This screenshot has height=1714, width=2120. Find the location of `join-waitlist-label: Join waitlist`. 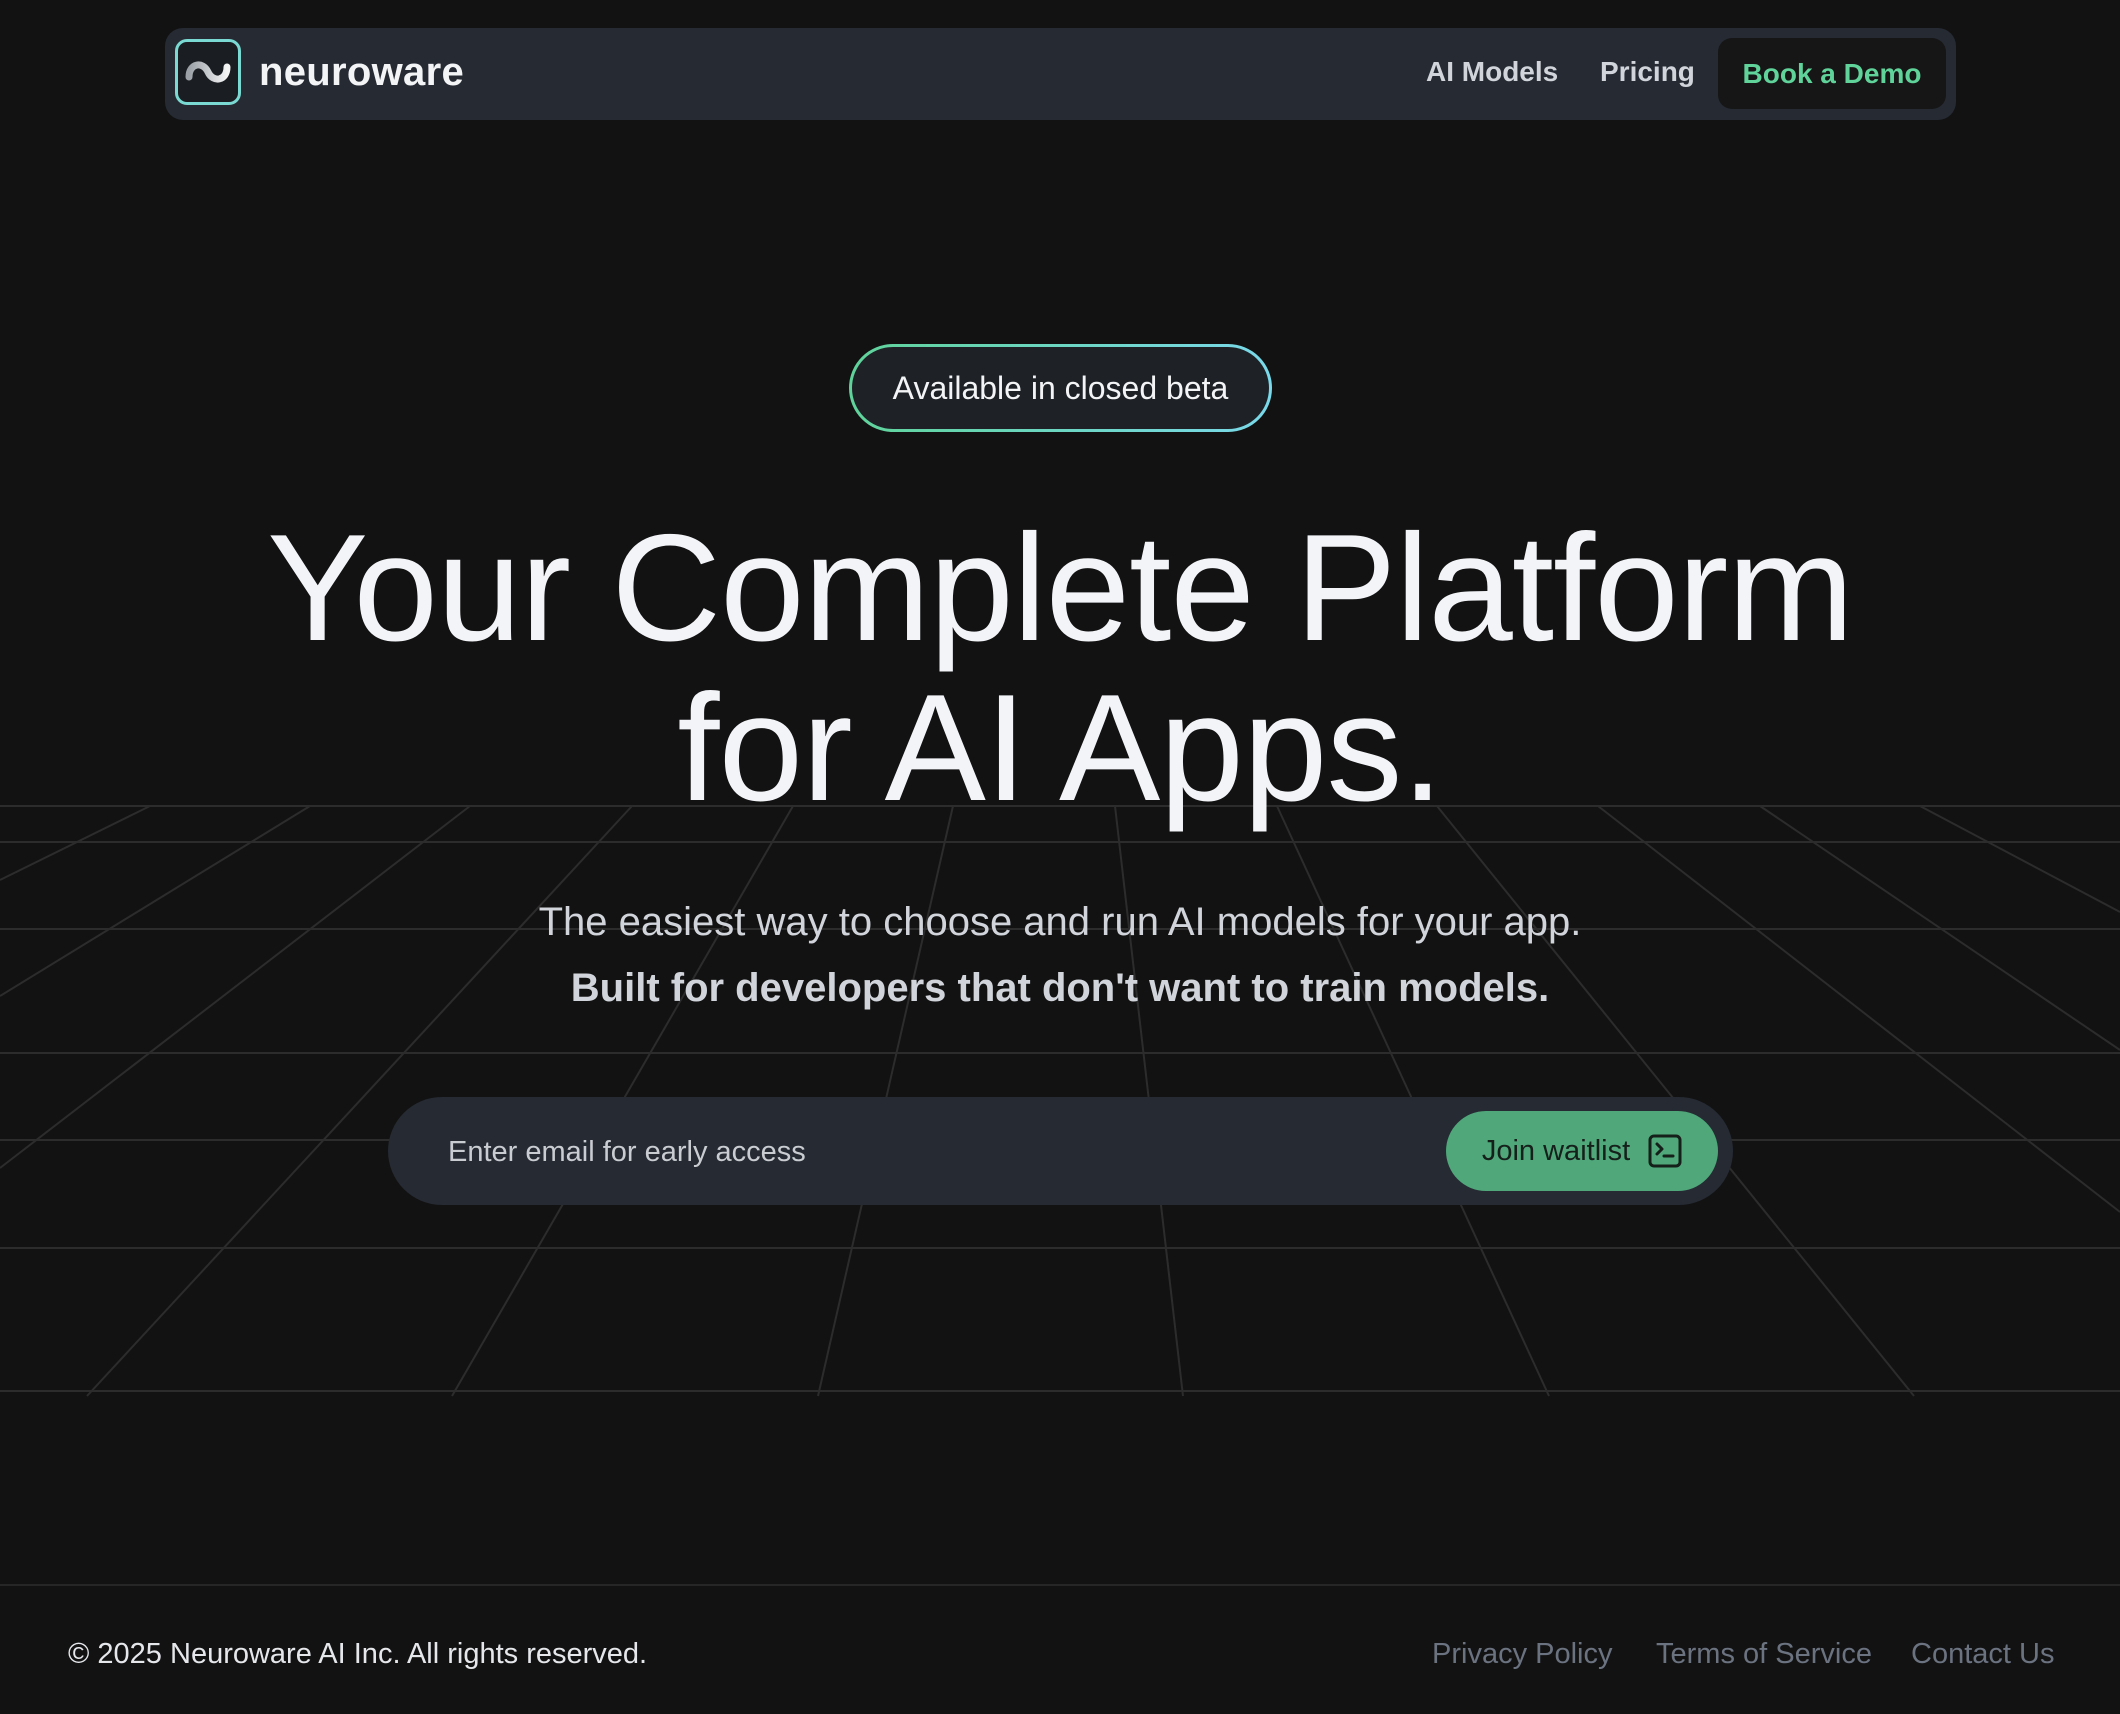

join-waitlist-label: Join waitlist is located at coordinates (1556, 1150).